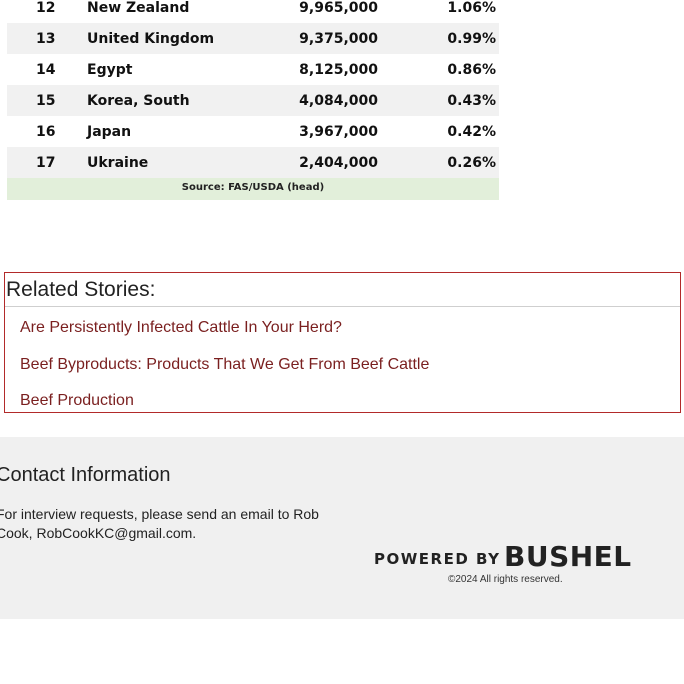 This screenshot has height=684, width=684. I want to click on share-cell: 0.99%, so click(471, 38).